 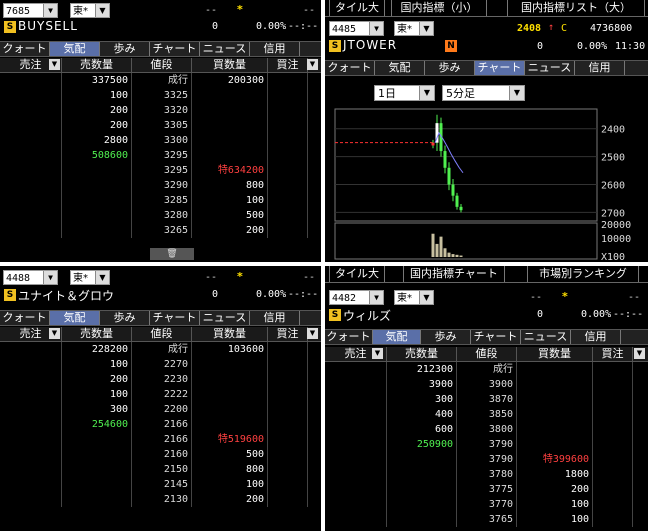 I want to click on sell-cell: 100, so click(x=97, y=394).